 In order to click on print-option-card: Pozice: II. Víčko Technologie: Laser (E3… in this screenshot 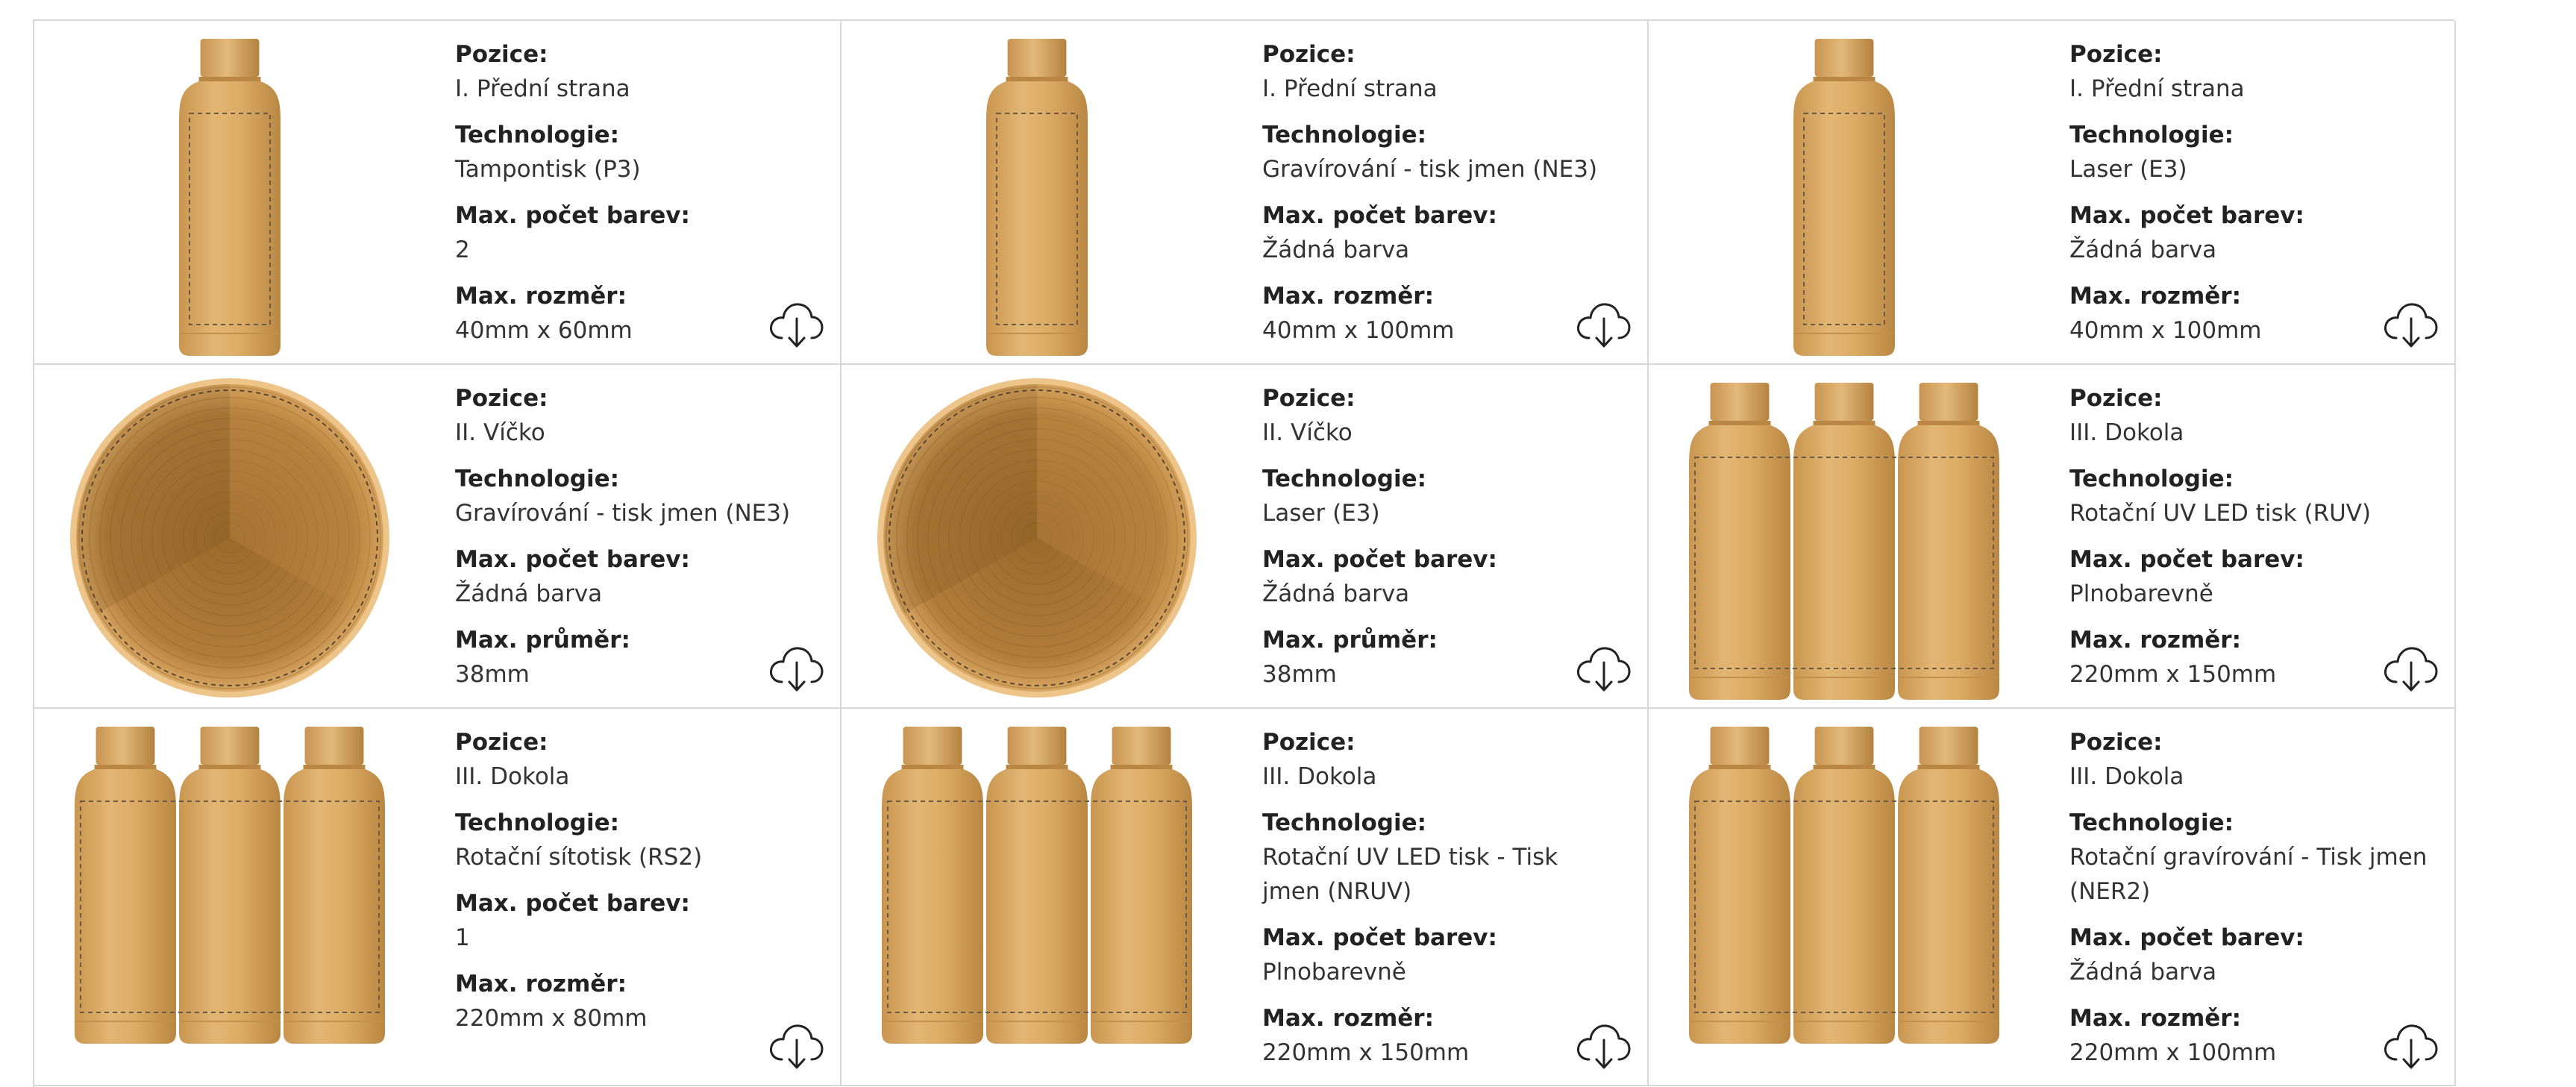, I will do `click(1245, 537)`.